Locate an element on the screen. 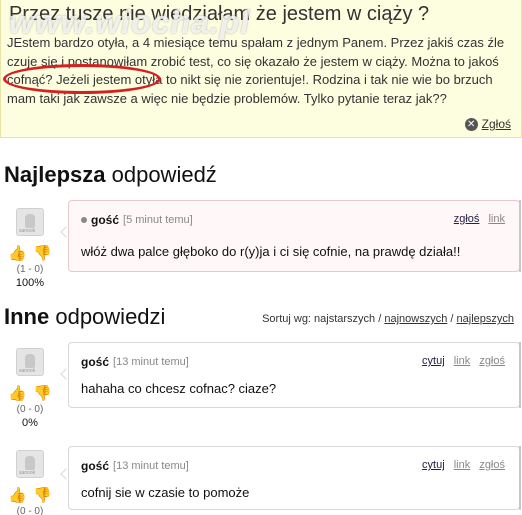 The height and width of the screenshot is (515, 522). answer-time: [5 minut temu] is located at coordinates (158, 220).